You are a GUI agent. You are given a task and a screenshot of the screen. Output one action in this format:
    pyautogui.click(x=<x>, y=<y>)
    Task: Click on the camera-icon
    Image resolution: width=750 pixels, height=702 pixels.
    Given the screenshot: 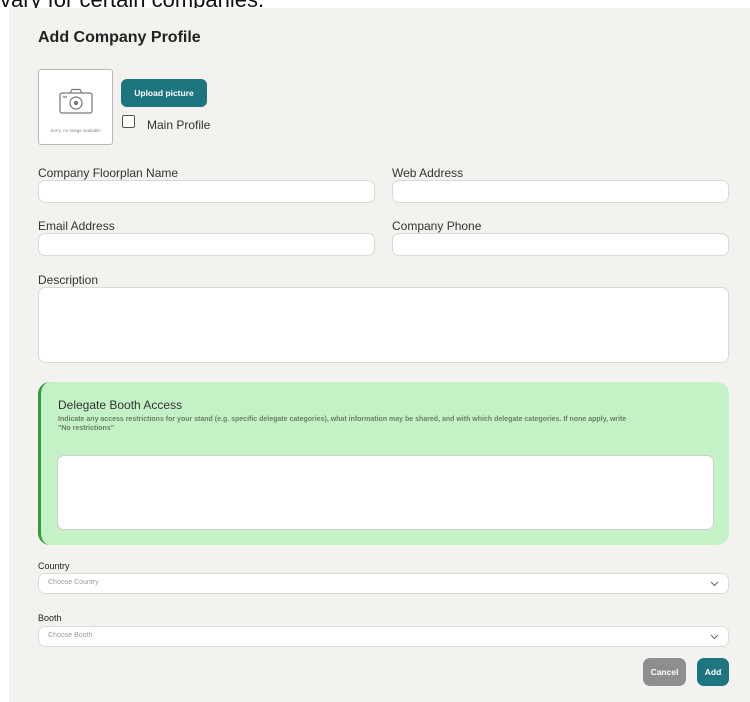 What is the action you would take?
    pyautogui.click(x=76, y=101)
    